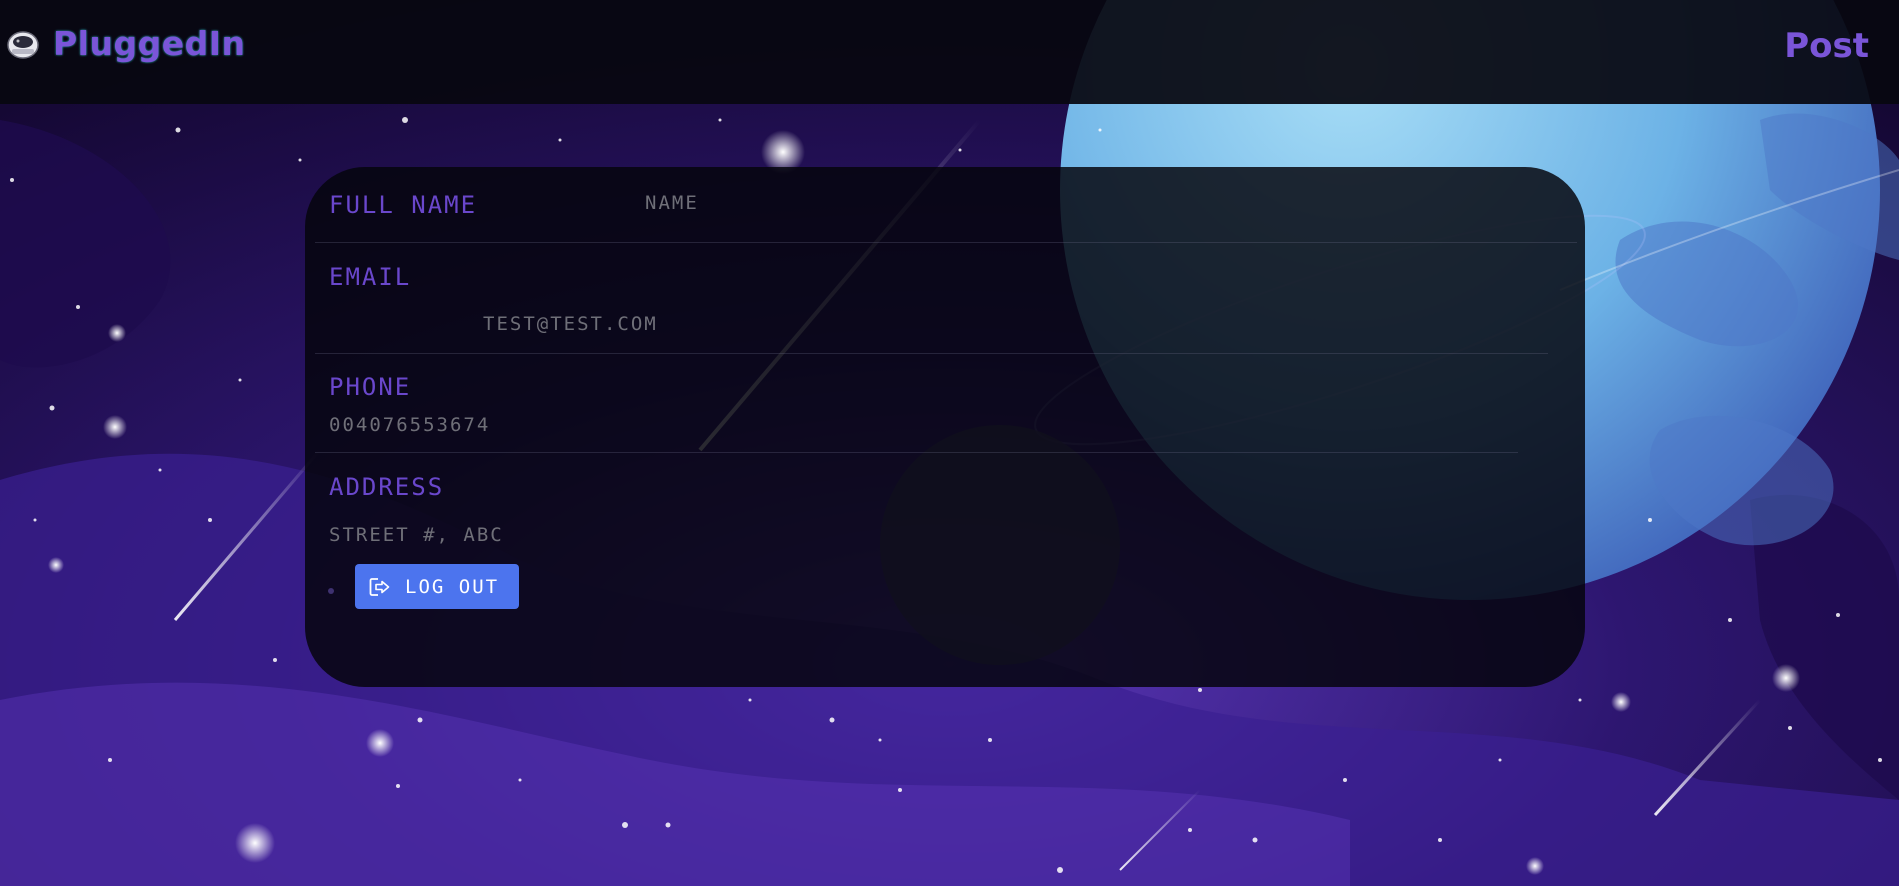 The height and width of the screenshot is (886, 1899). I want to click on address-label: Address, so click(387, 487).